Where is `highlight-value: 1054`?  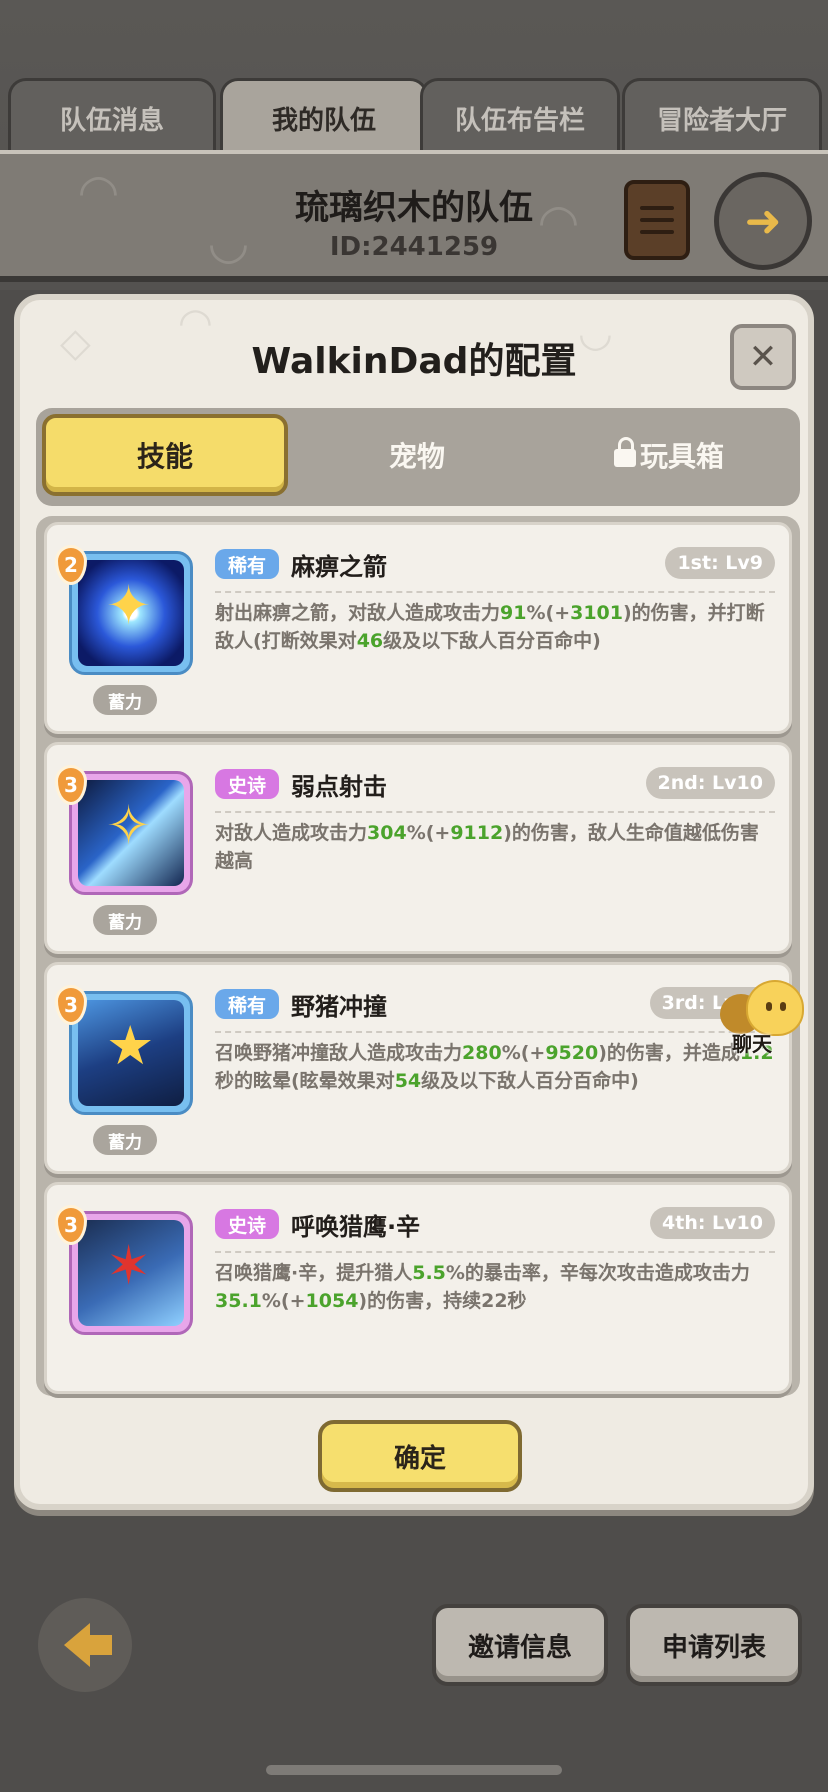
highlight-value: 1054 is located at coordinates (332, 1301).